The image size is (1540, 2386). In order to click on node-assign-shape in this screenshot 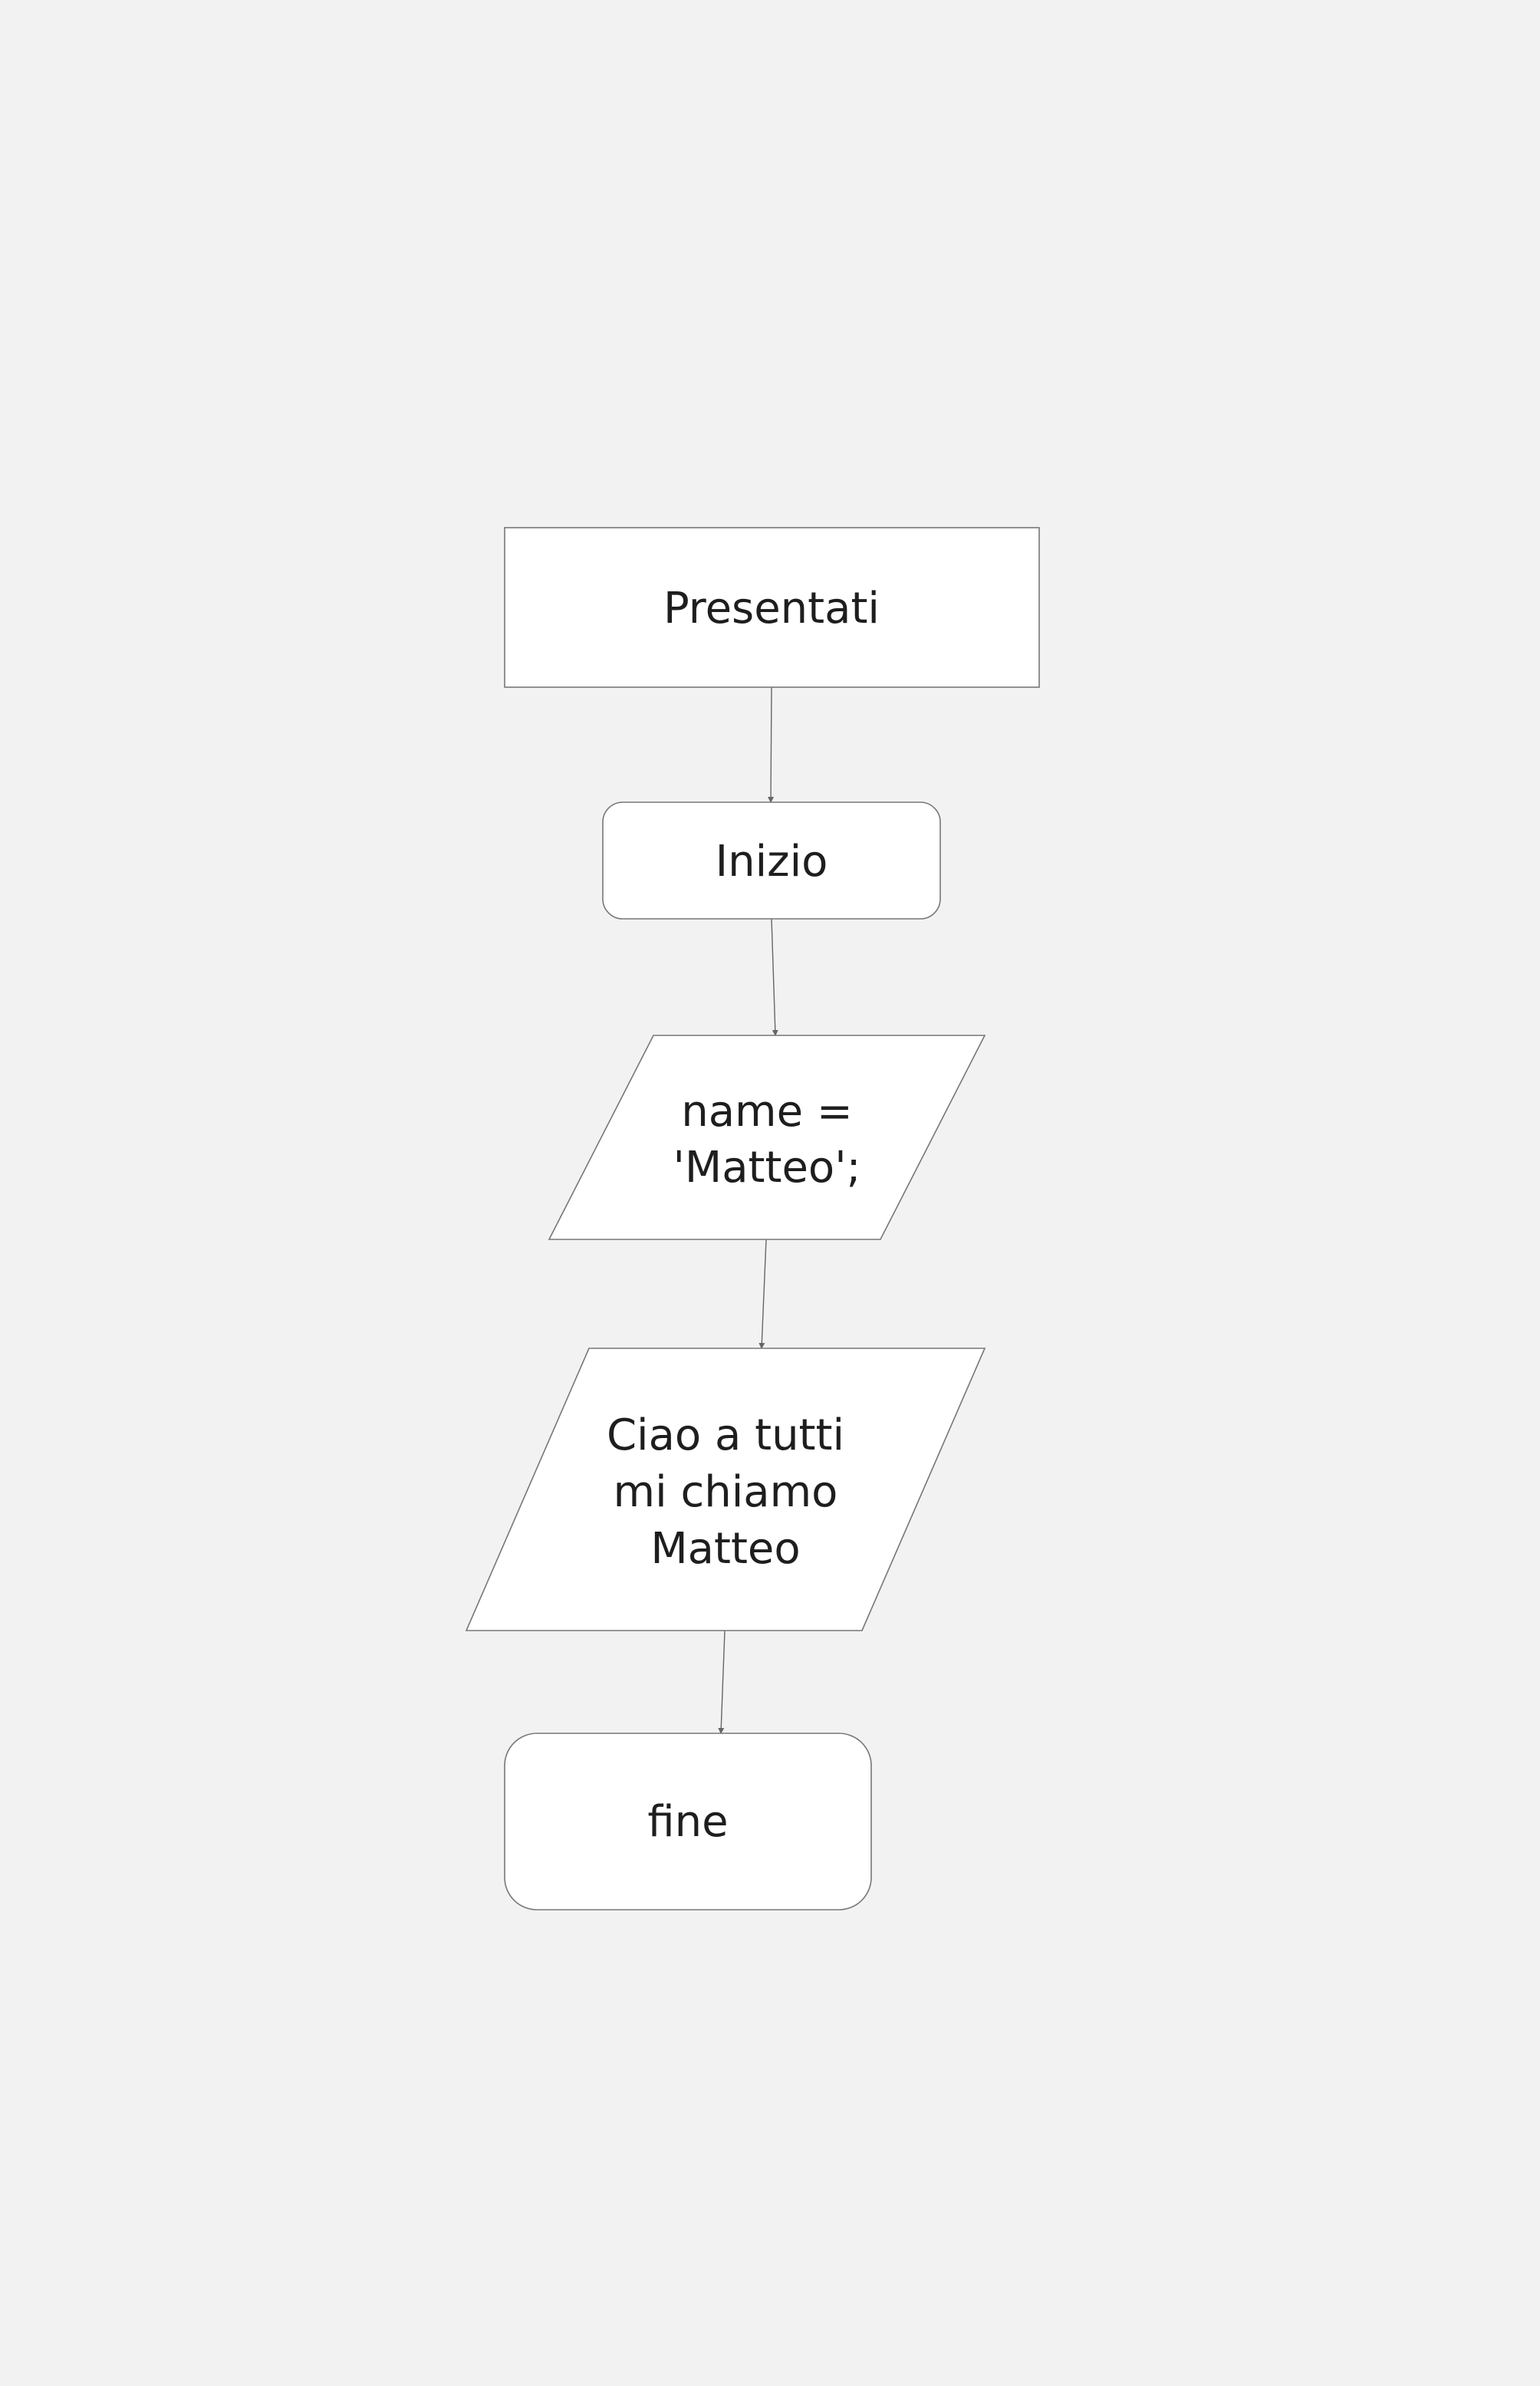, I will do `click(767, 1138)`.